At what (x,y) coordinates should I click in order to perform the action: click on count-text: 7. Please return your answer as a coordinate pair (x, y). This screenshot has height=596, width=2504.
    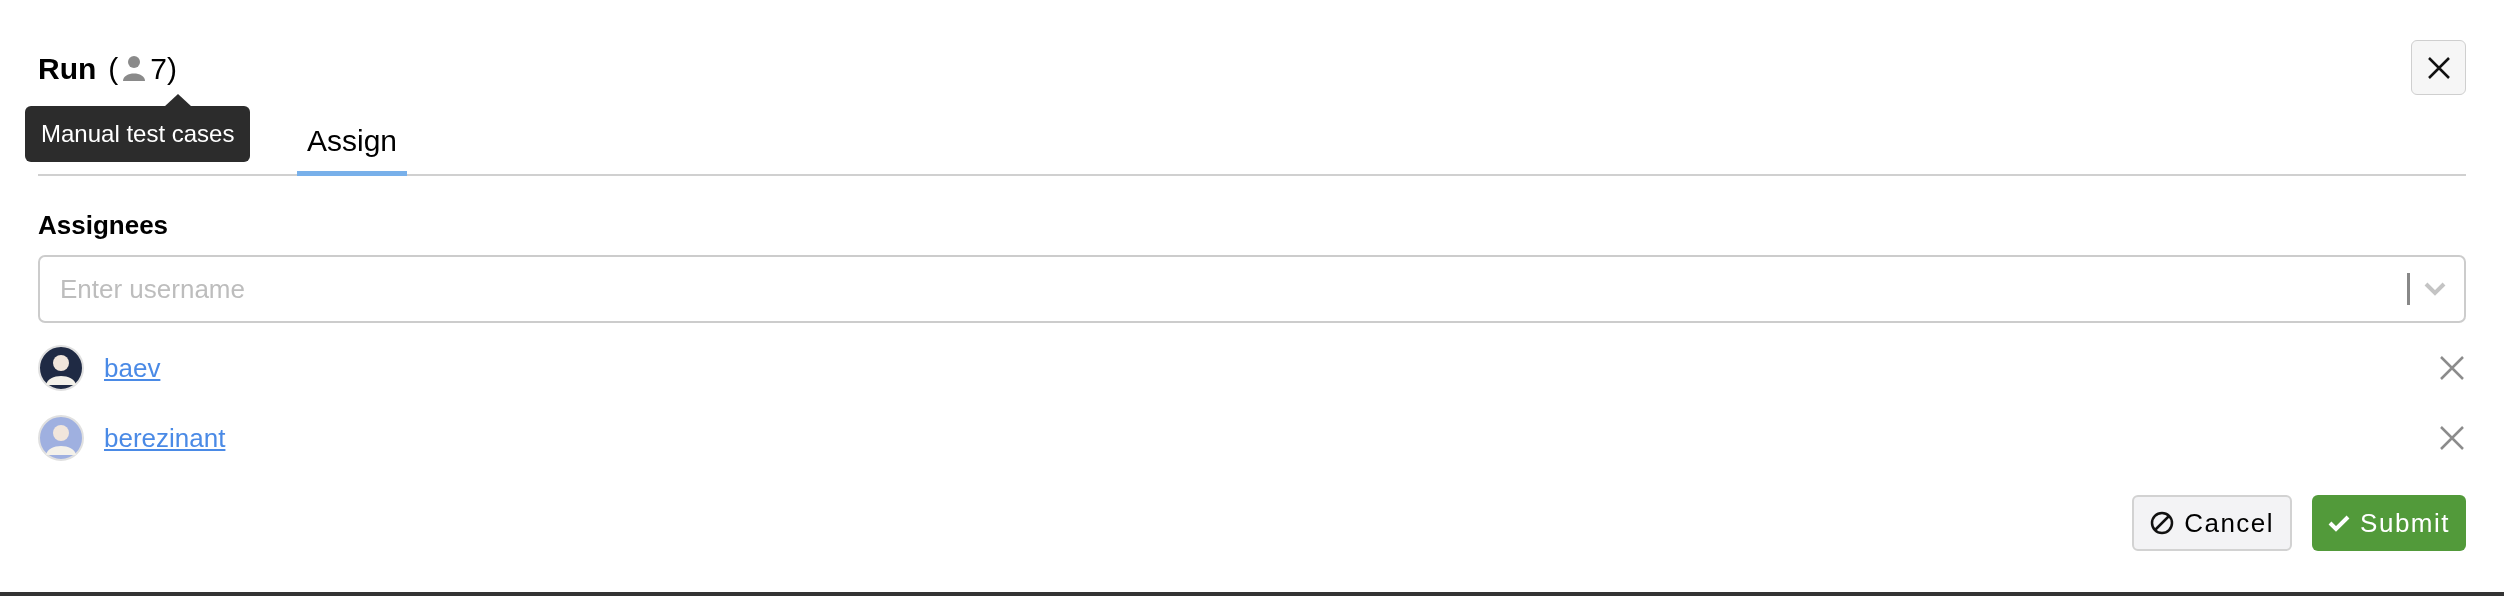
    Looking at the image, I should click on (158, 68).